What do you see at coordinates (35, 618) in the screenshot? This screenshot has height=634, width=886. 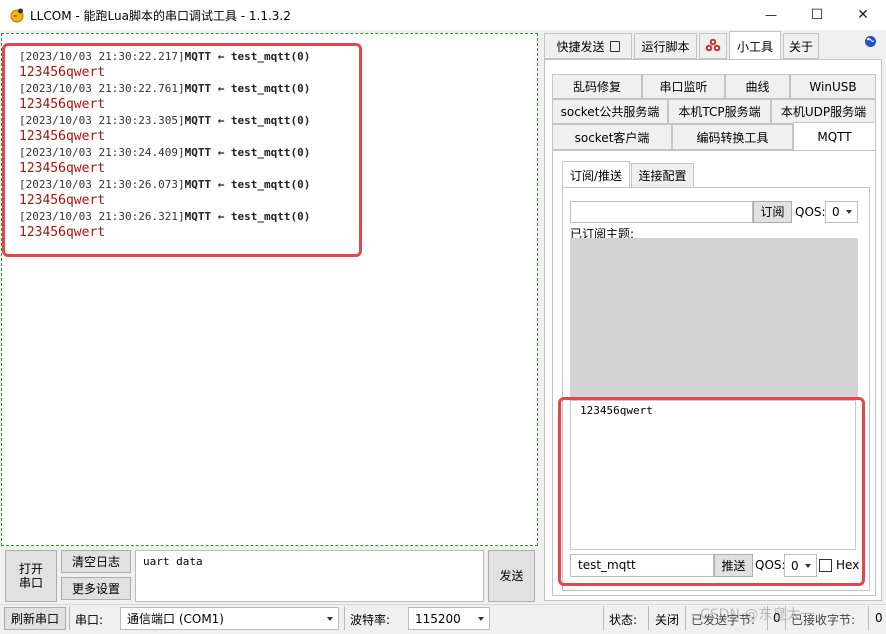 I see `refresh-port-button: 刷新串口` at bounding box center [35, 618].